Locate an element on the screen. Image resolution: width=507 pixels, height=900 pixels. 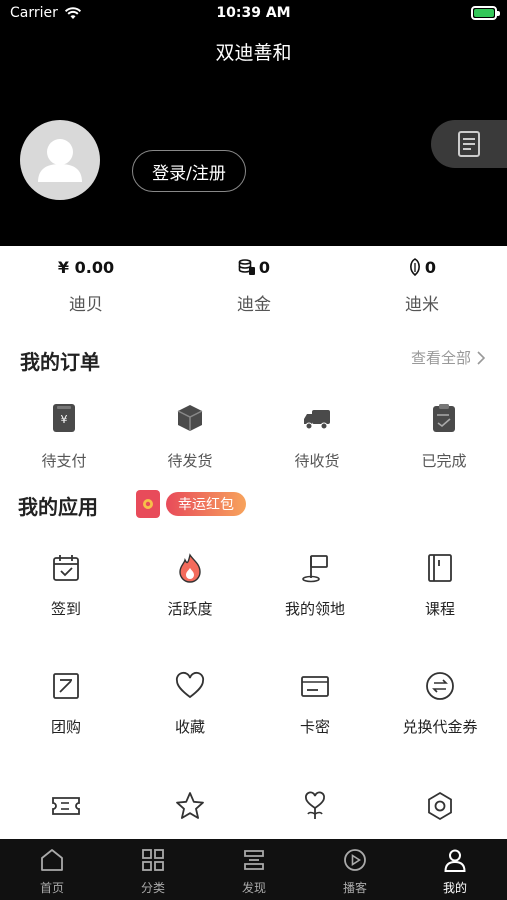
app-label: 活跃度 is located at coordinates (190, 609).